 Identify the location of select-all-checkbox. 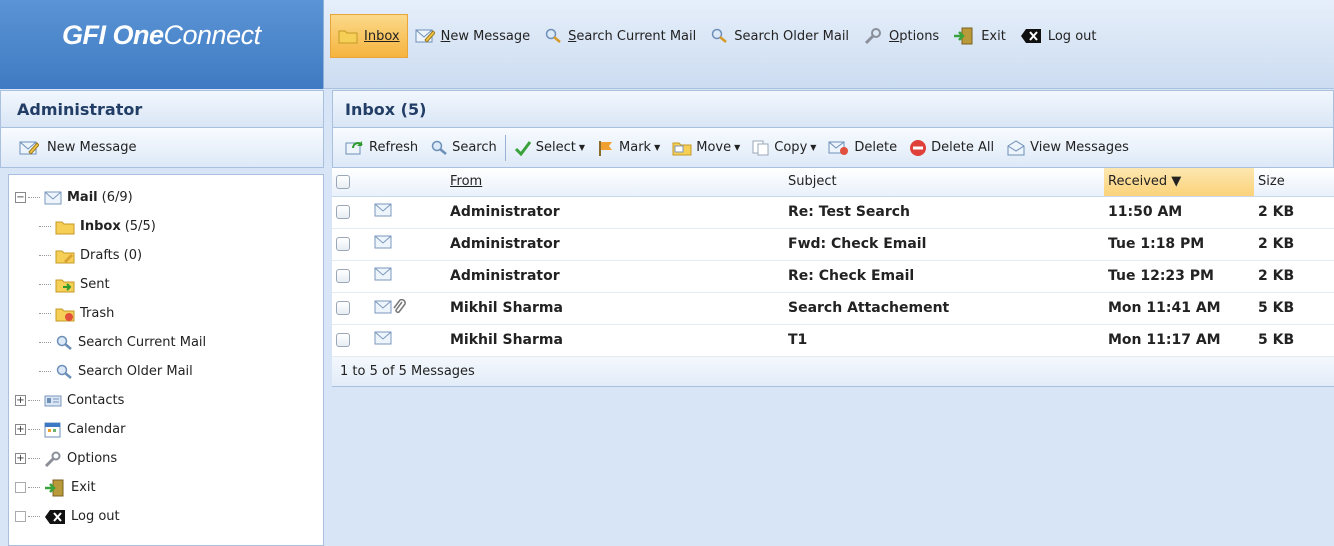
(347, 182).